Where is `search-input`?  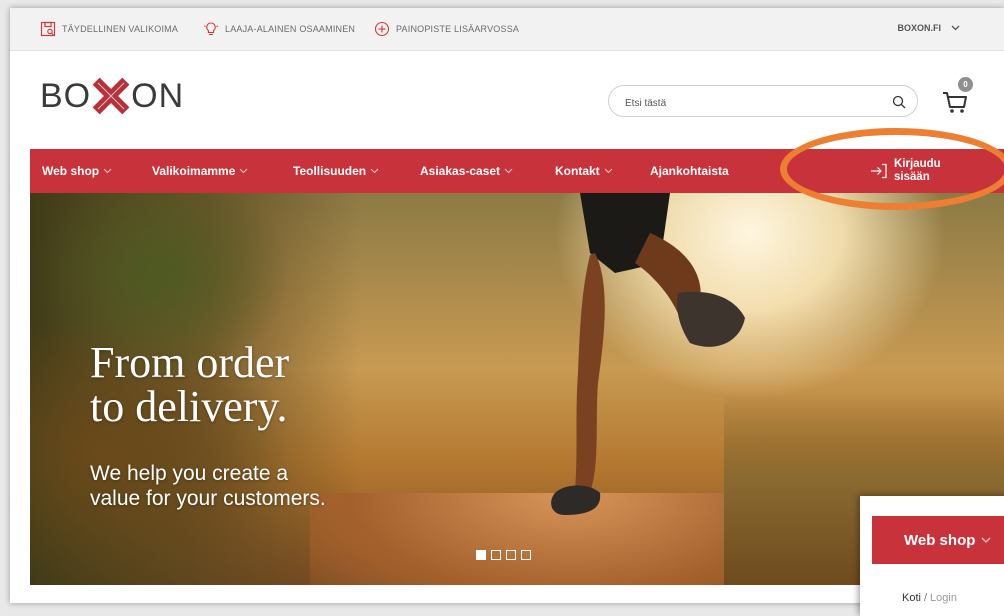
search-input is located at coordinates (750, 103).